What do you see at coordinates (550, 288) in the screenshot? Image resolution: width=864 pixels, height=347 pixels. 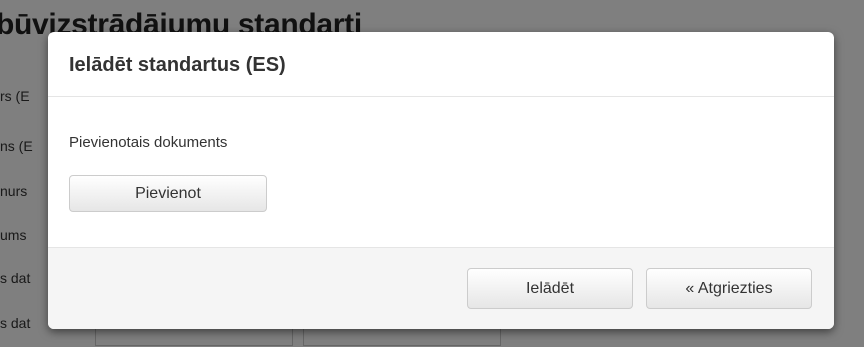 I see `load-button: Ielādēt` at bounding box center [550, 288].